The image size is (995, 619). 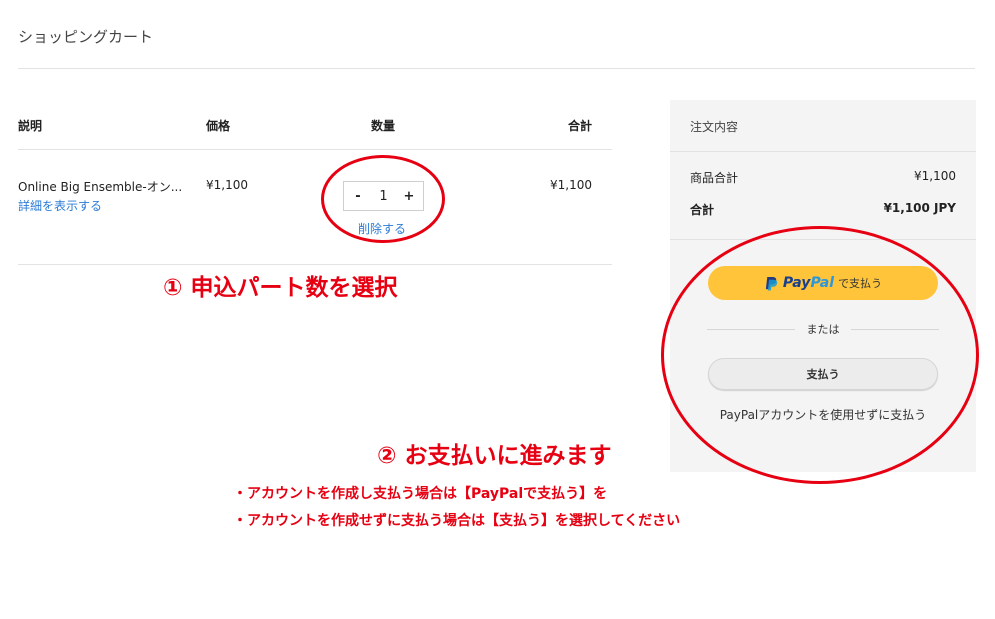 What do you see at coordinates (823, 209) in the screenshot?
I see `total-row: 合計 ¥1,100 JPY` at bounding box center [823, 209].